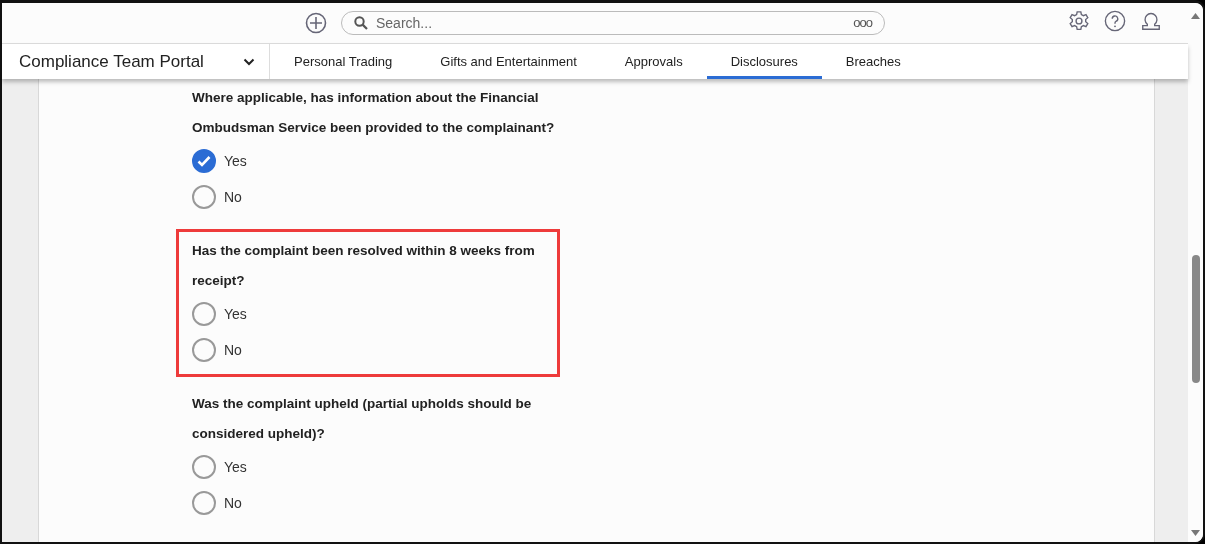  I want to click on settings-icon, so click(1079, 21).